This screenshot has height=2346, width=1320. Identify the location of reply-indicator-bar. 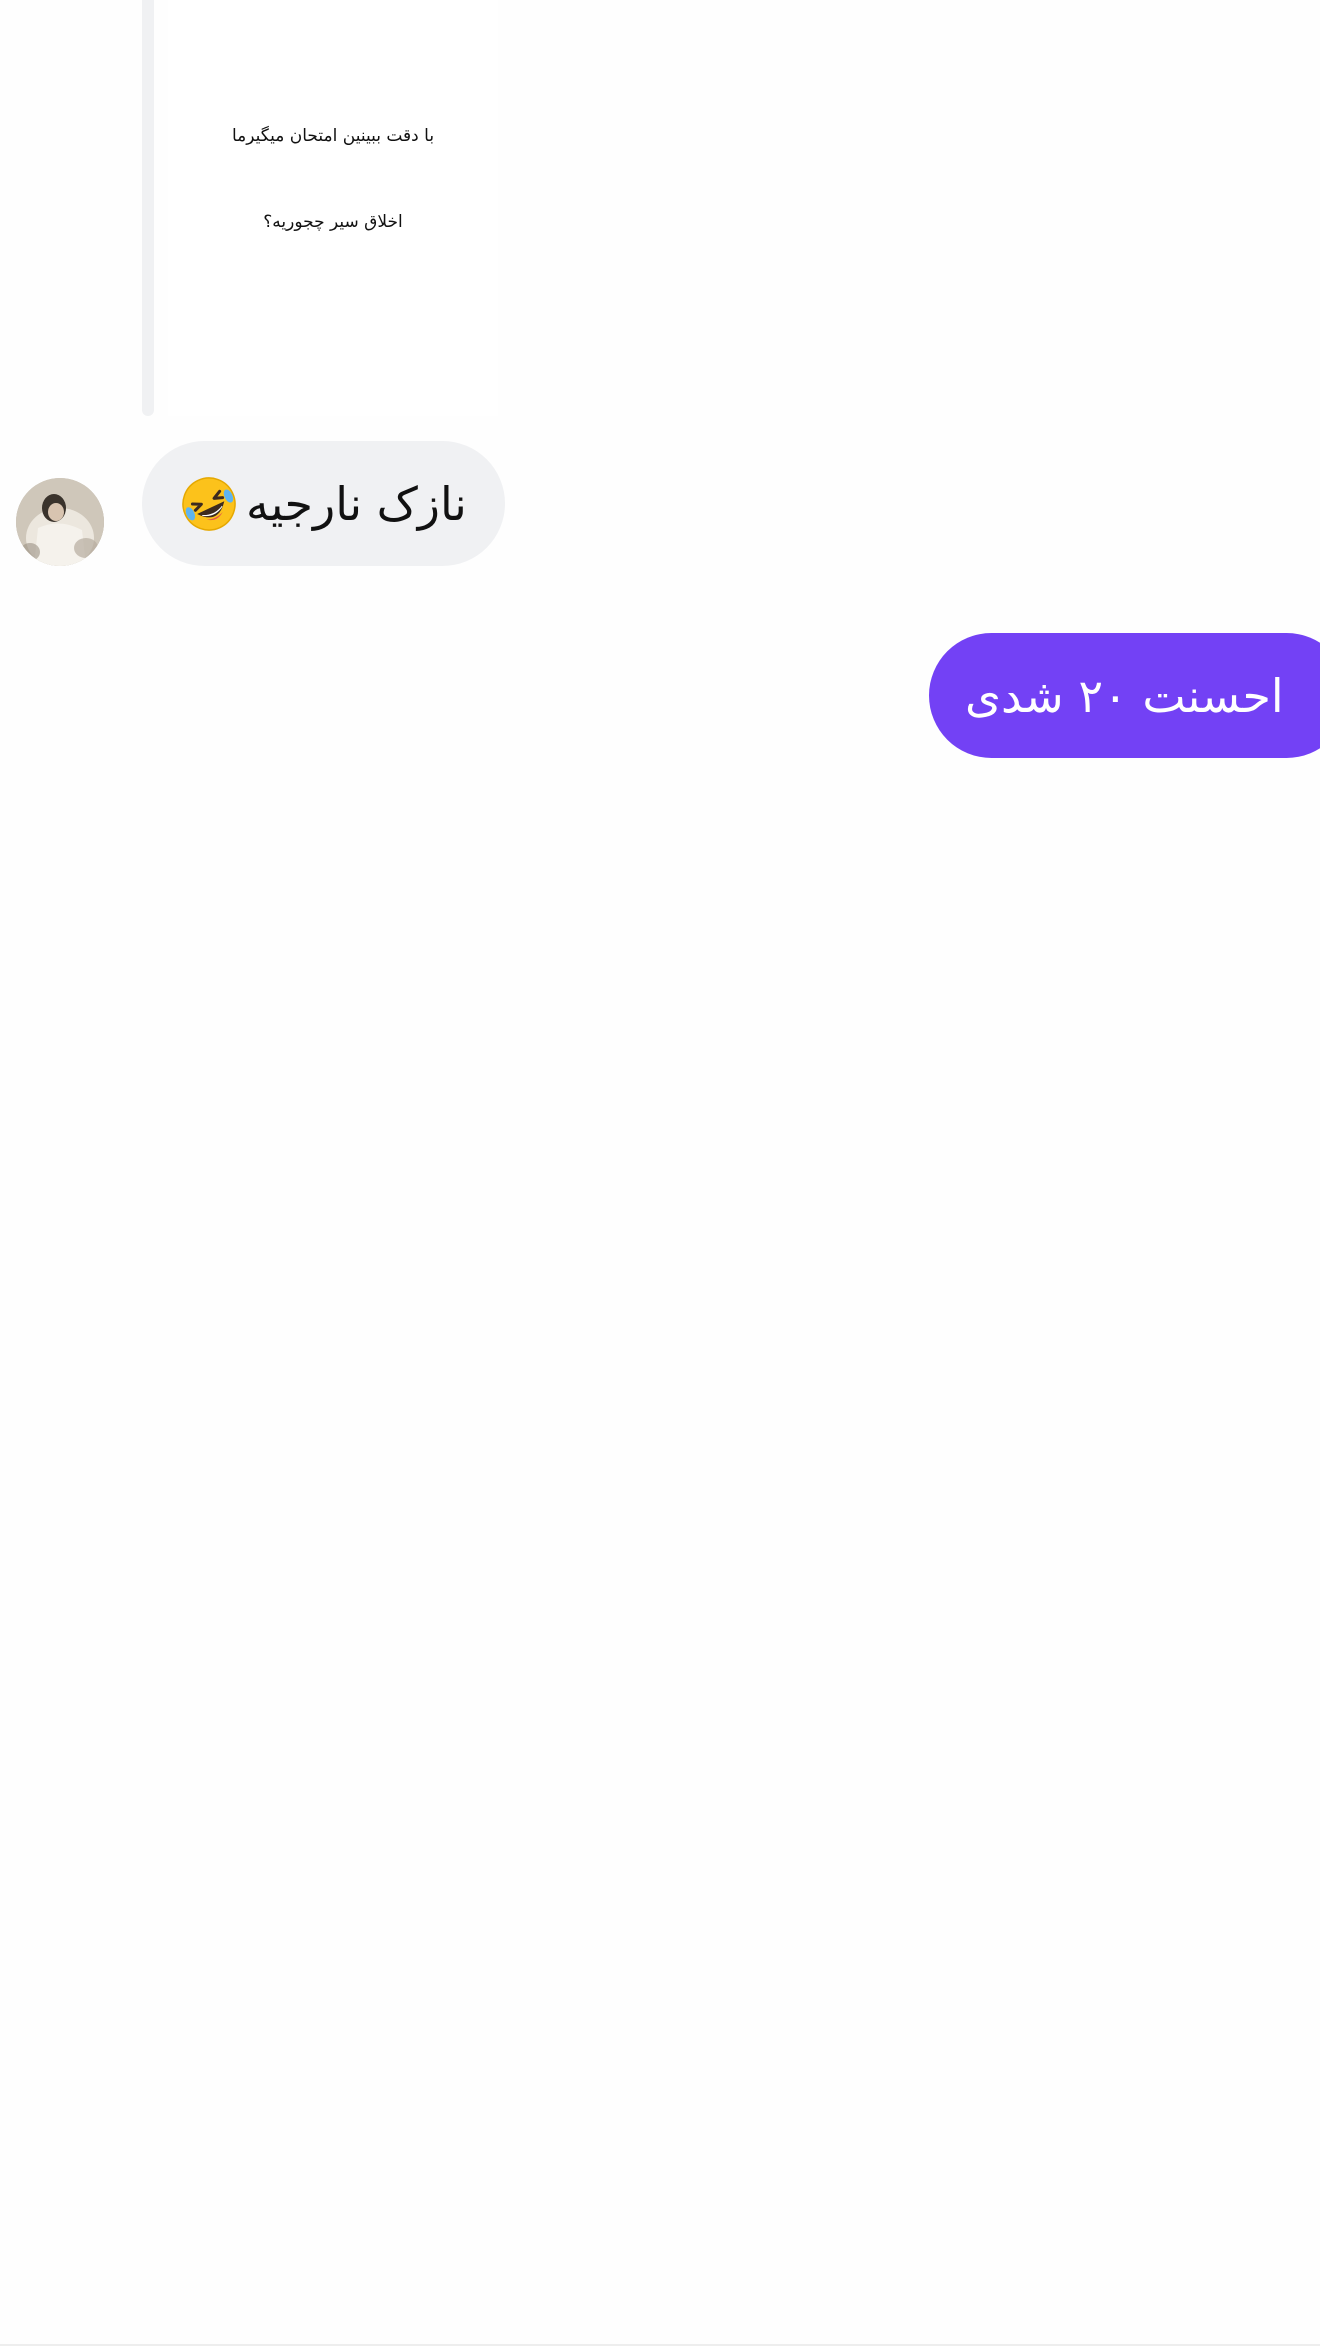
(148, 208).